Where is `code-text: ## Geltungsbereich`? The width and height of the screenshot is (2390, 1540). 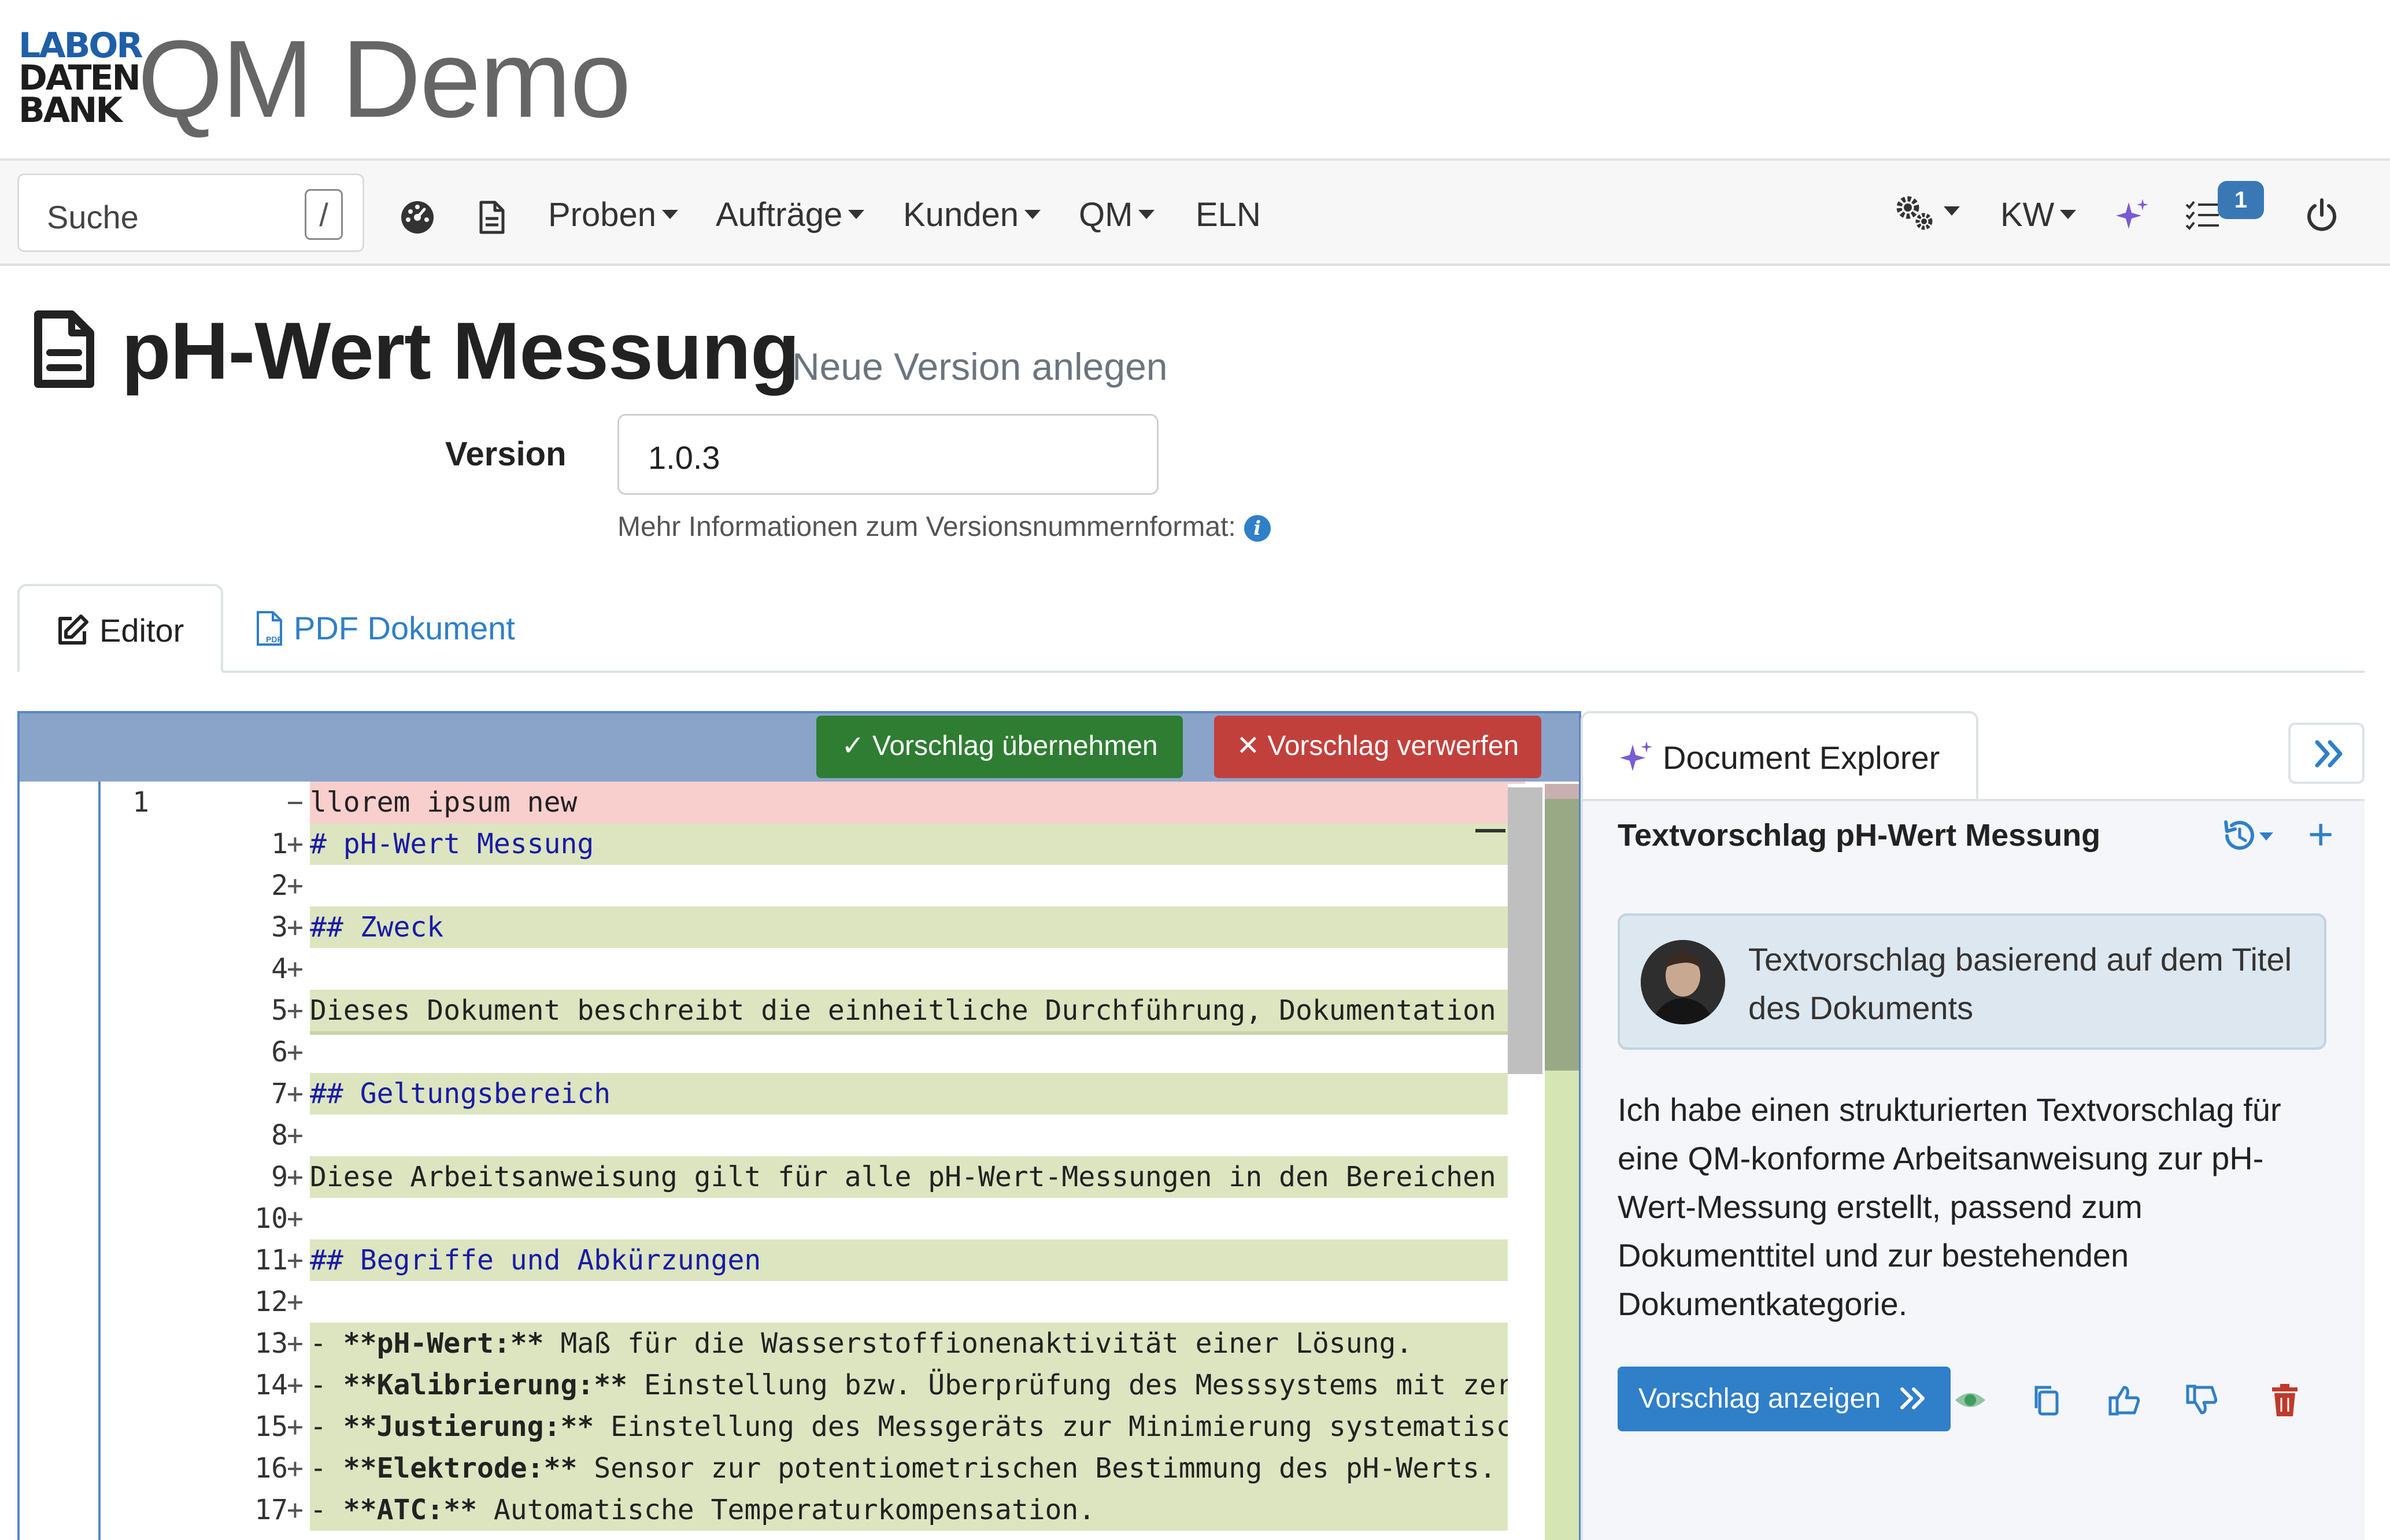
code-text: ## Geltungsbereich is located at coordinates (917, 1094).